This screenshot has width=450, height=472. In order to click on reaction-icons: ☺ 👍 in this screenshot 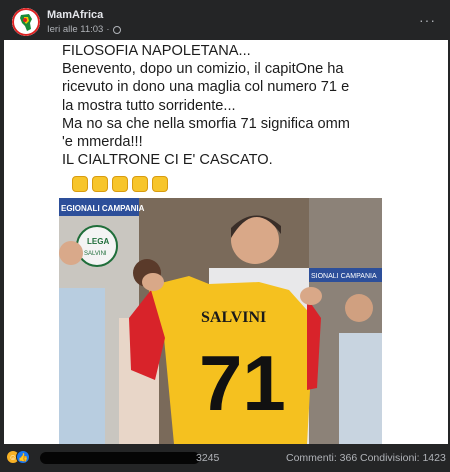, I will do `click(18, 457)`.